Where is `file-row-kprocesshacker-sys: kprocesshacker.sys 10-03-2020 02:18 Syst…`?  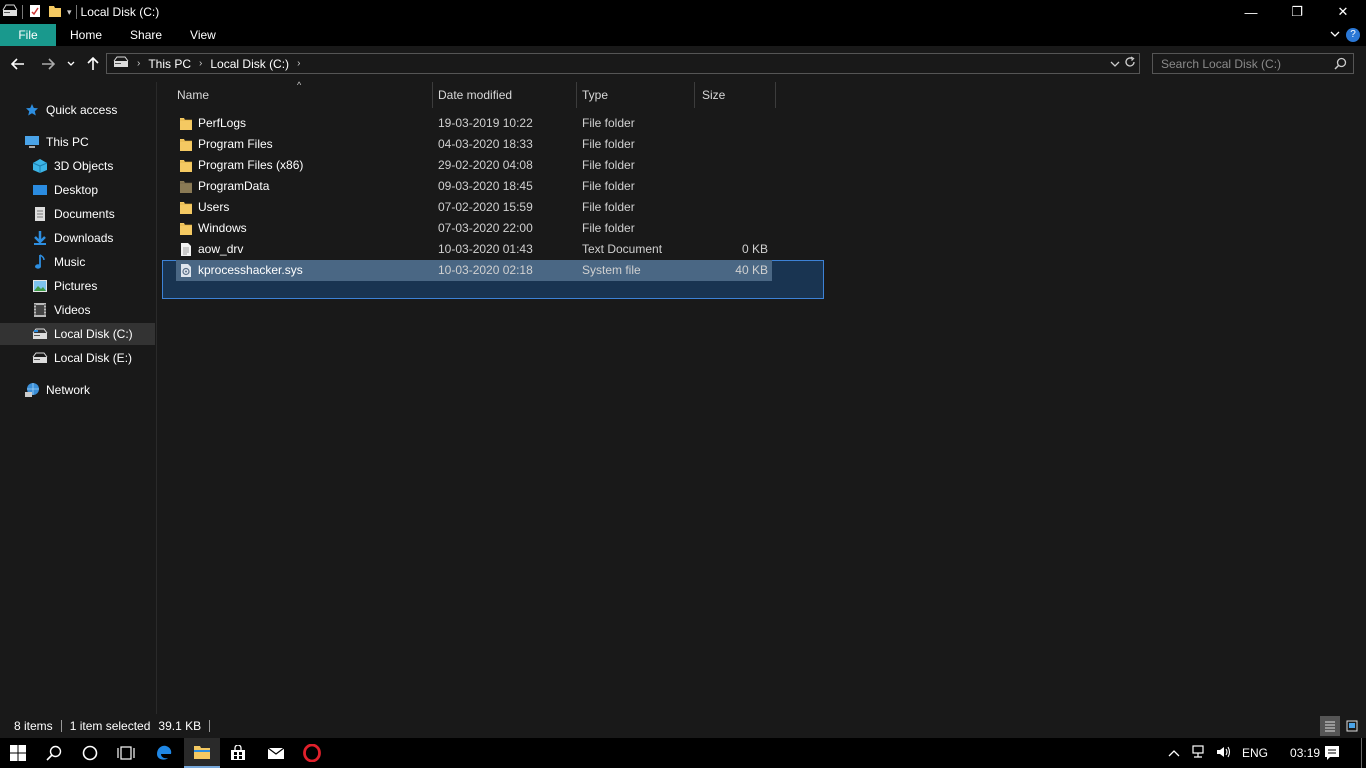 file-row-kprocesshacker-sys: kprocesshacker.sys 10-03-2020 02:18 Syst… is located at coordinates (474, 270).